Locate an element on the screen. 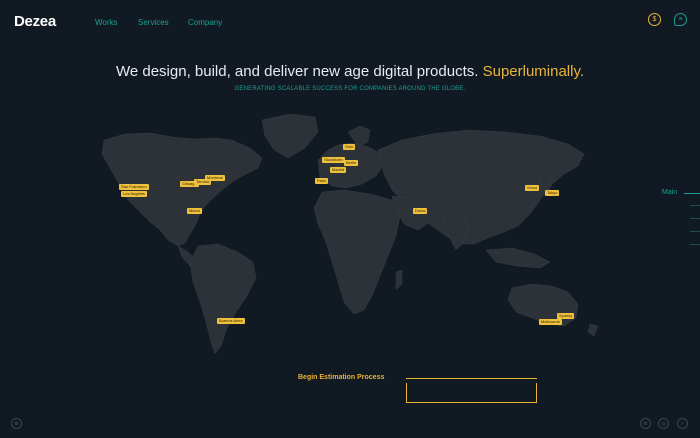 Image resolution: width=700 pixels, height=438 pixels. cta-button-lid is located at coordinates (471, 380).